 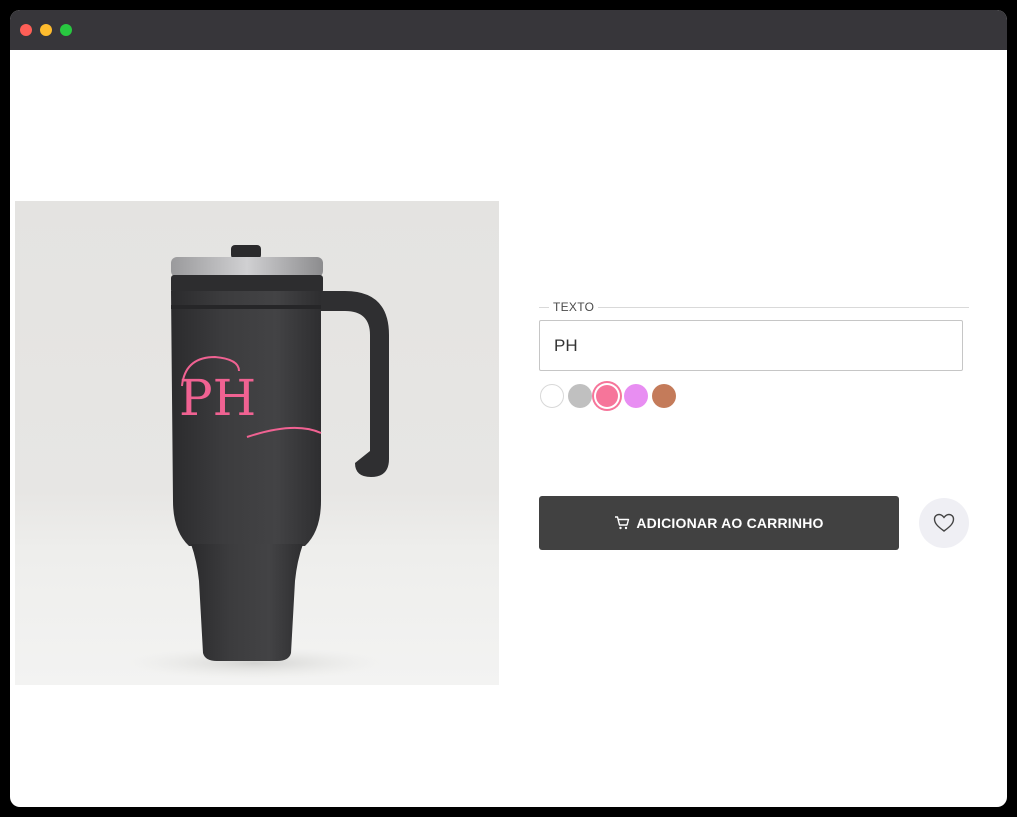 I want to click on add-to-cart-button: ADICIONAR AO CARRINHO, so click(x=719, y=523).